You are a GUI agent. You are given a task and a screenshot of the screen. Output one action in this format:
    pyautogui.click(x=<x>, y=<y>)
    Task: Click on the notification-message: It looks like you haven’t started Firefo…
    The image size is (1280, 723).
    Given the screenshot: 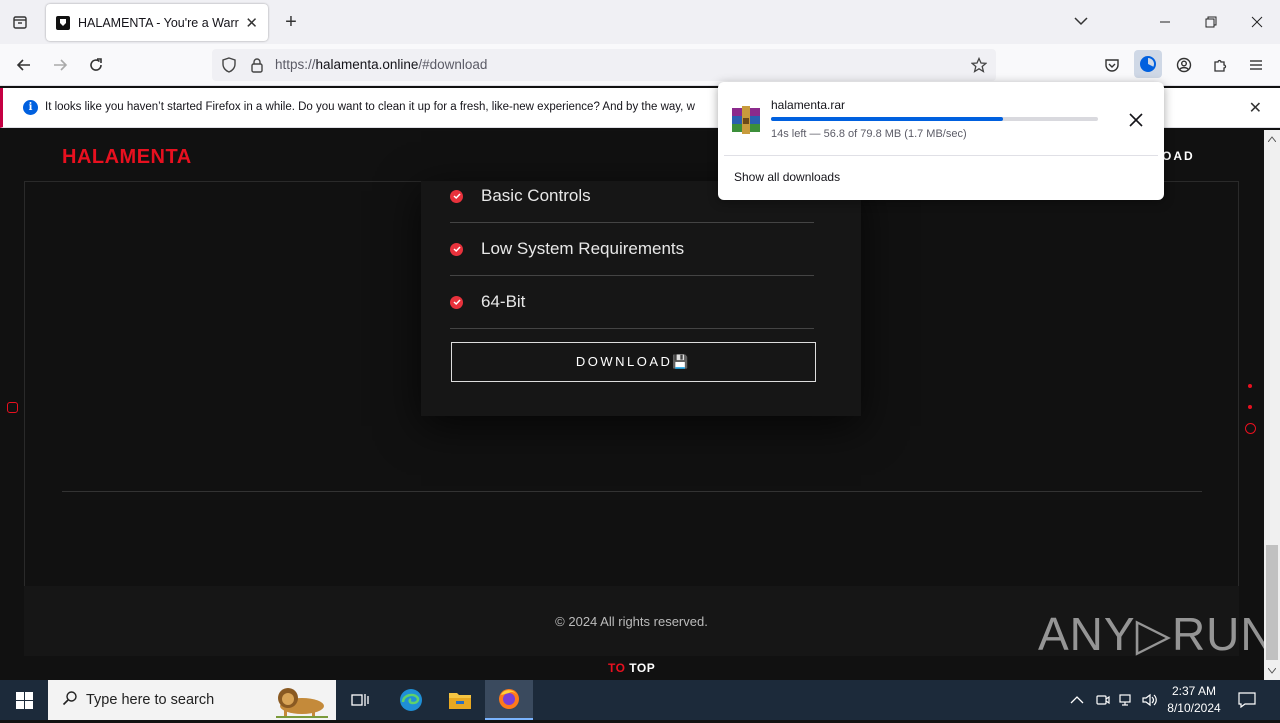 What is the action you would take?
    pyautogui.click(x=370, y=107)
    